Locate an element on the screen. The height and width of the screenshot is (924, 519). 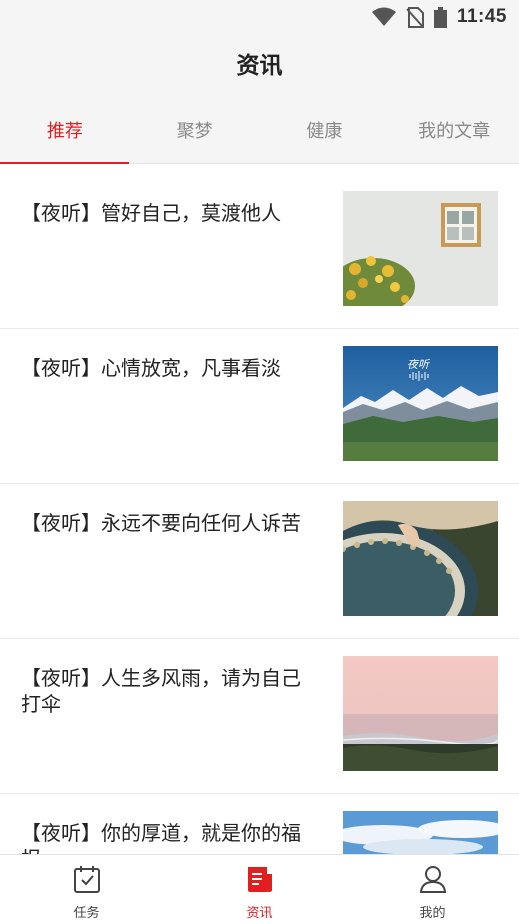
article-item: 【夜听】你的厚道，就是你的福报 is located at coordinates (259, 824).